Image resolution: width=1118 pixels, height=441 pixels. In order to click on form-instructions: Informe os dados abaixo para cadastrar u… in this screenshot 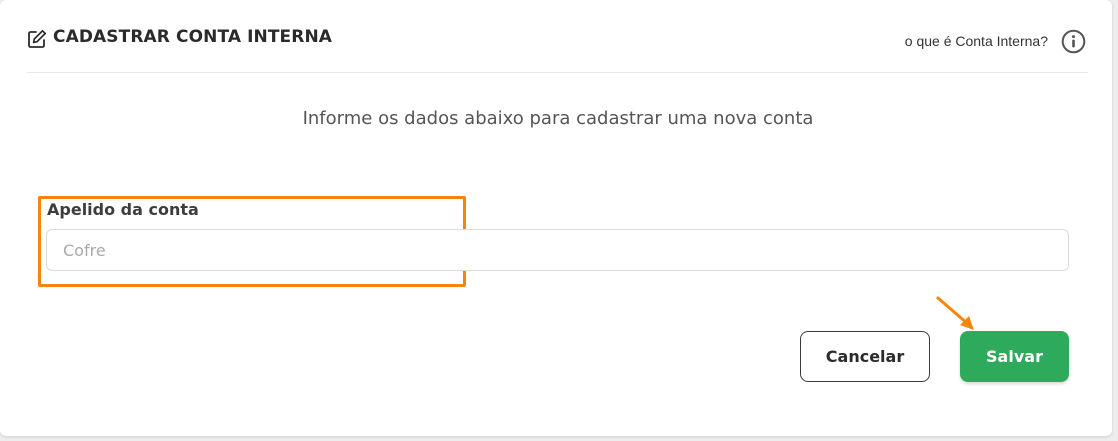, I will do `click(558, 118)`.